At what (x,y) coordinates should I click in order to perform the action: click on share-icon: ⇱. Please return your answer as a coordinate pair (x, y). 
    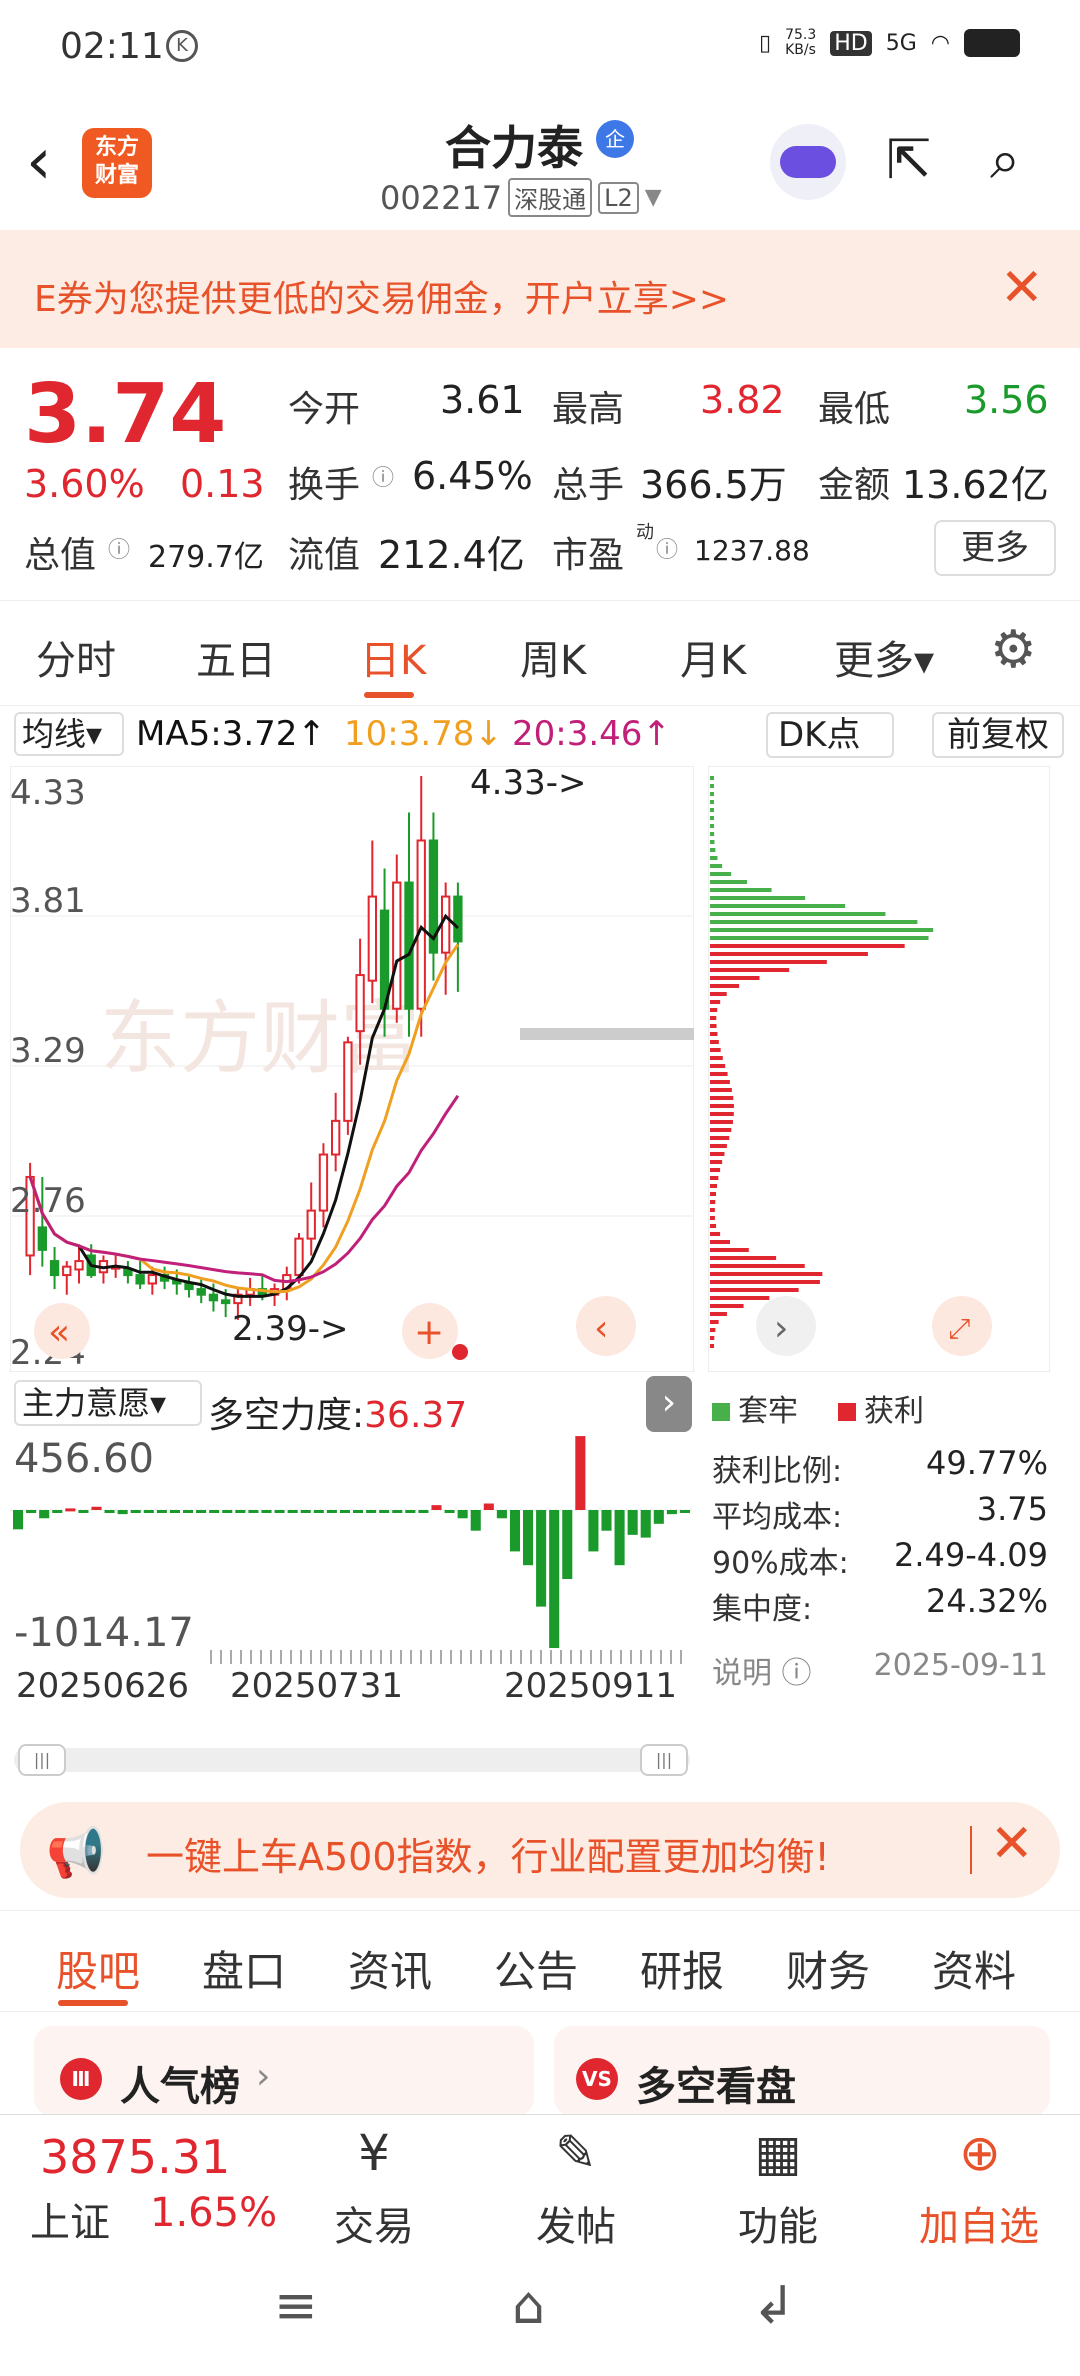
    Looking at the image, I should click on (908, 159).